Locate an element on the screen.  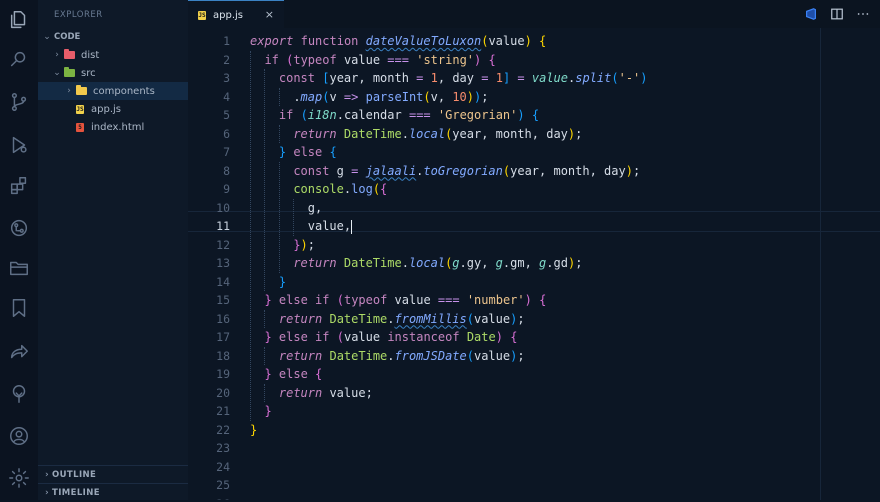
line-number: 7 is located at coordinates (209, 152).